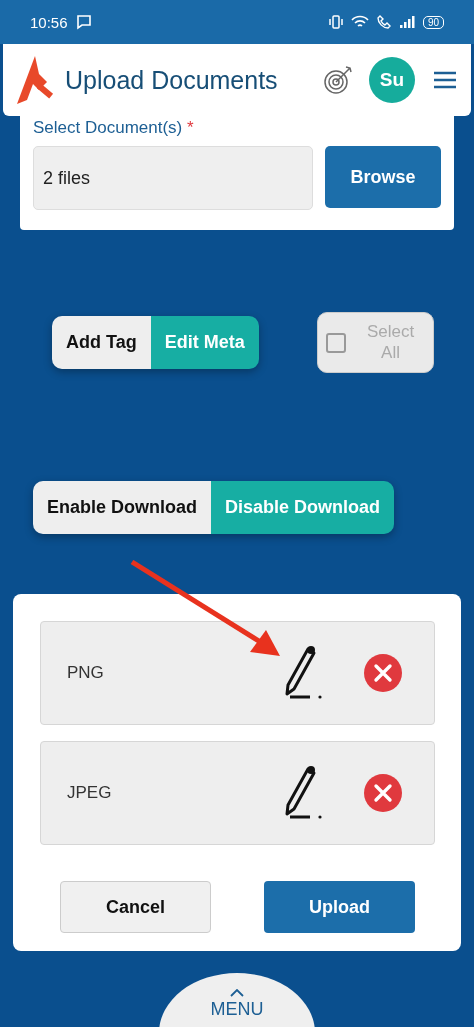  I want to click on cancel-button: Cancel, so click(135, 907).